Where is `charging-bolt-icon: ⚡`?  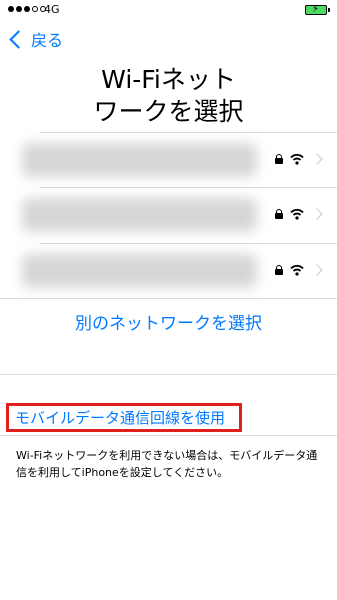 charging-bolt-icon: ⚡ is located at coordinates (316, 9).